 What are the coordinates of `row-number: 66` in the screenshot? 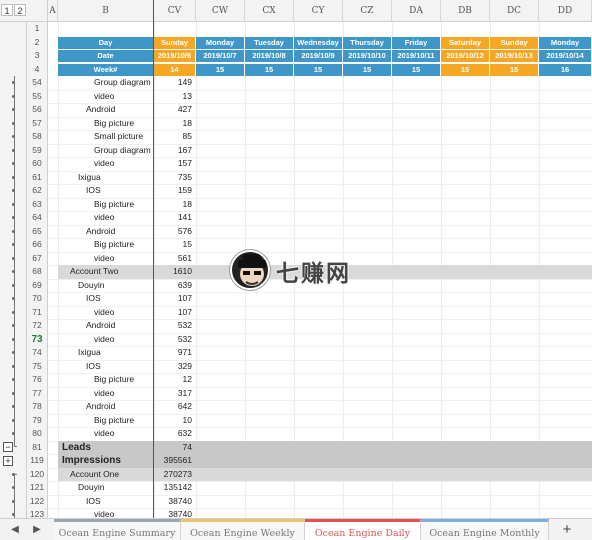 It's located at (37, 245).